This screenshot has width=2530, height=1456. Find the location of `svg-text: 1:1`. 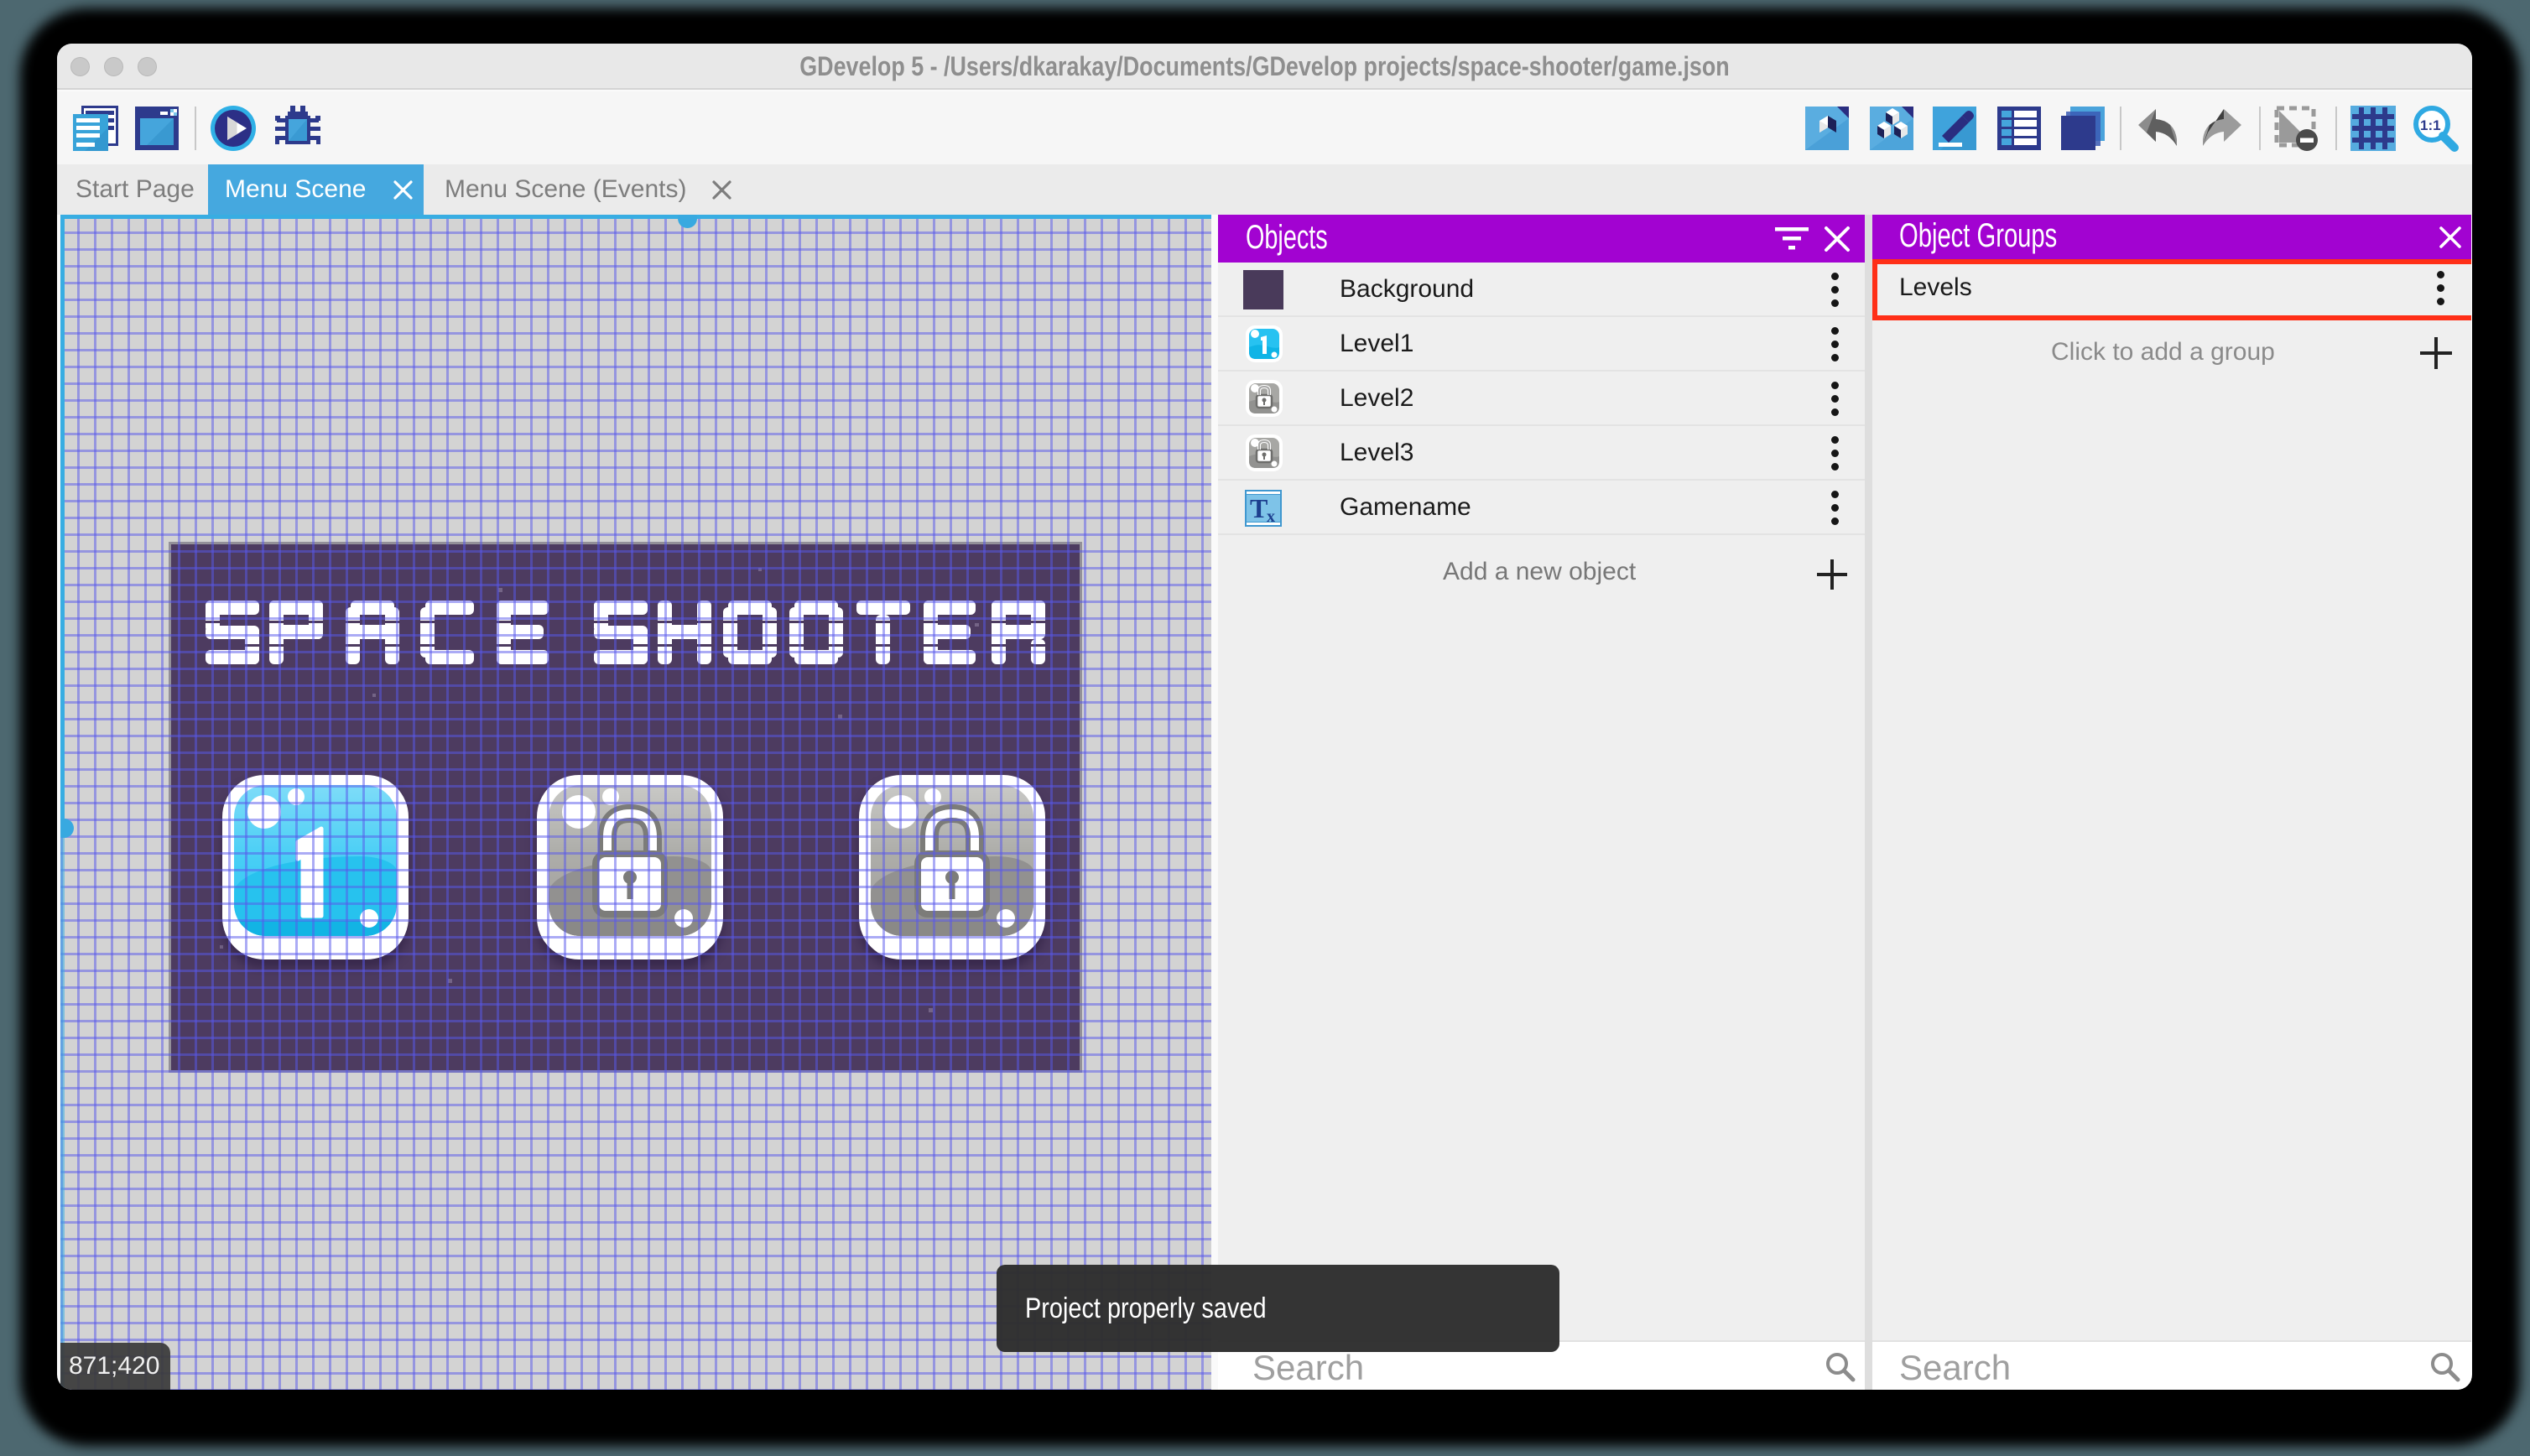

svg-text: 1:1 is located at coordinates (2430, 125).